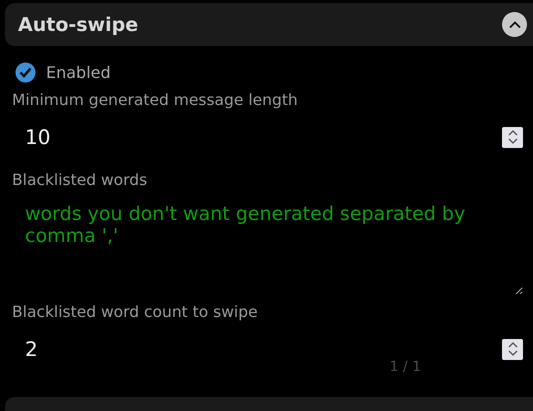 The image size is (533, 411). I want to click on panel-header: Auto-swipe, so click(269, 24).